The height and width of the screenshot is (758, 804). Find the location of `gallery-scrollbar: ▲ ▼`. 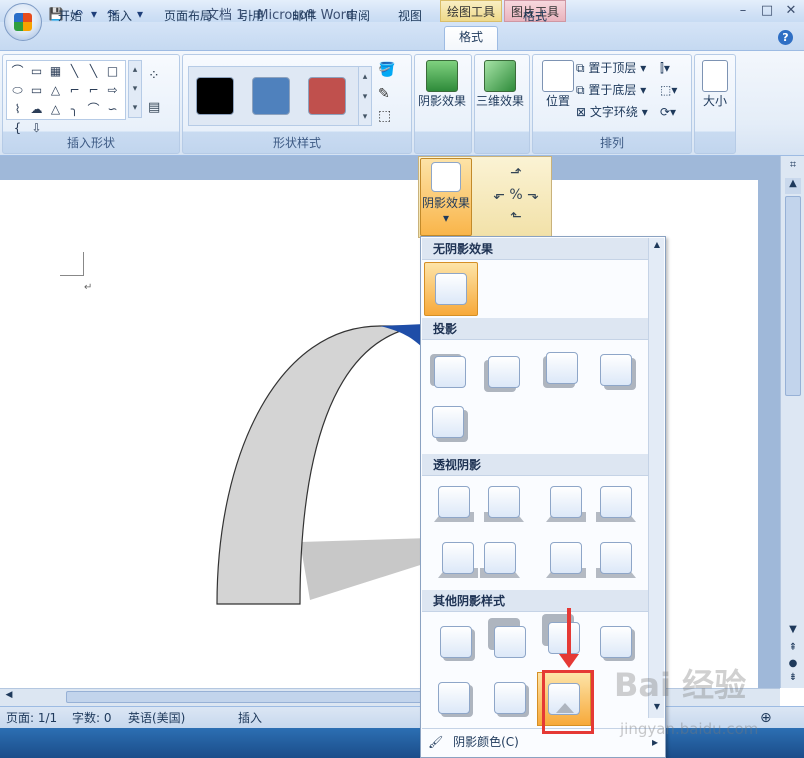

gallery-scrollbar: ▲ ▼ is located at coordinates (656, 478).